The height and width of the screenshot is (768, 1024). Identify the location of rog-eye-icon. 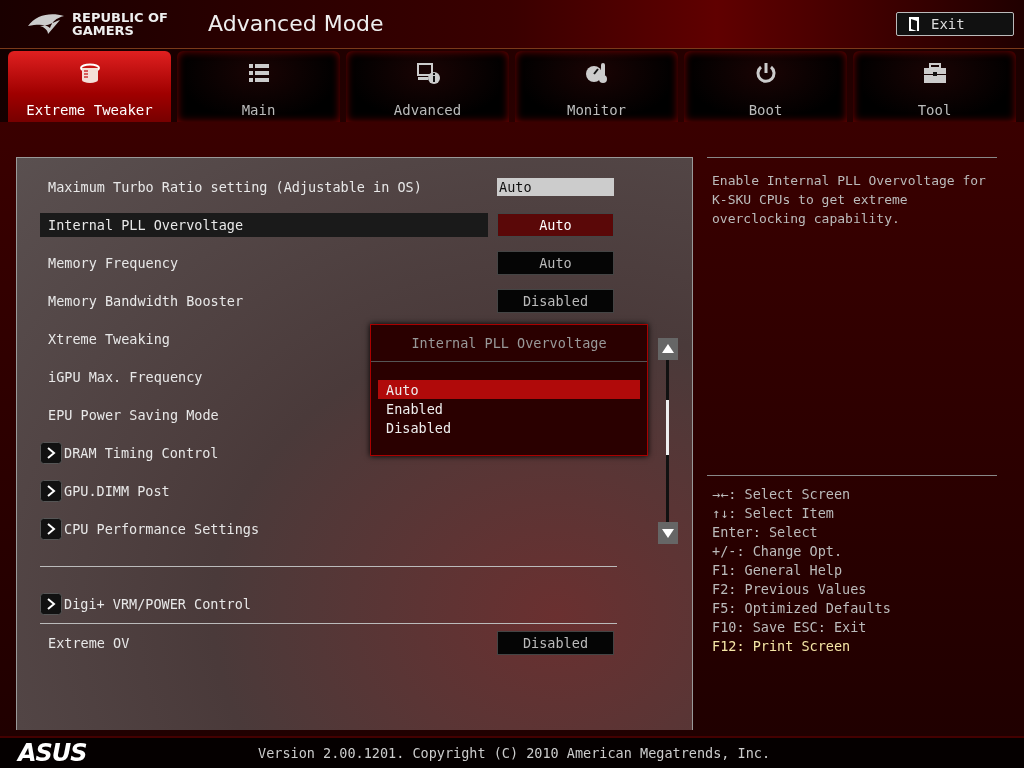
(46, 23).